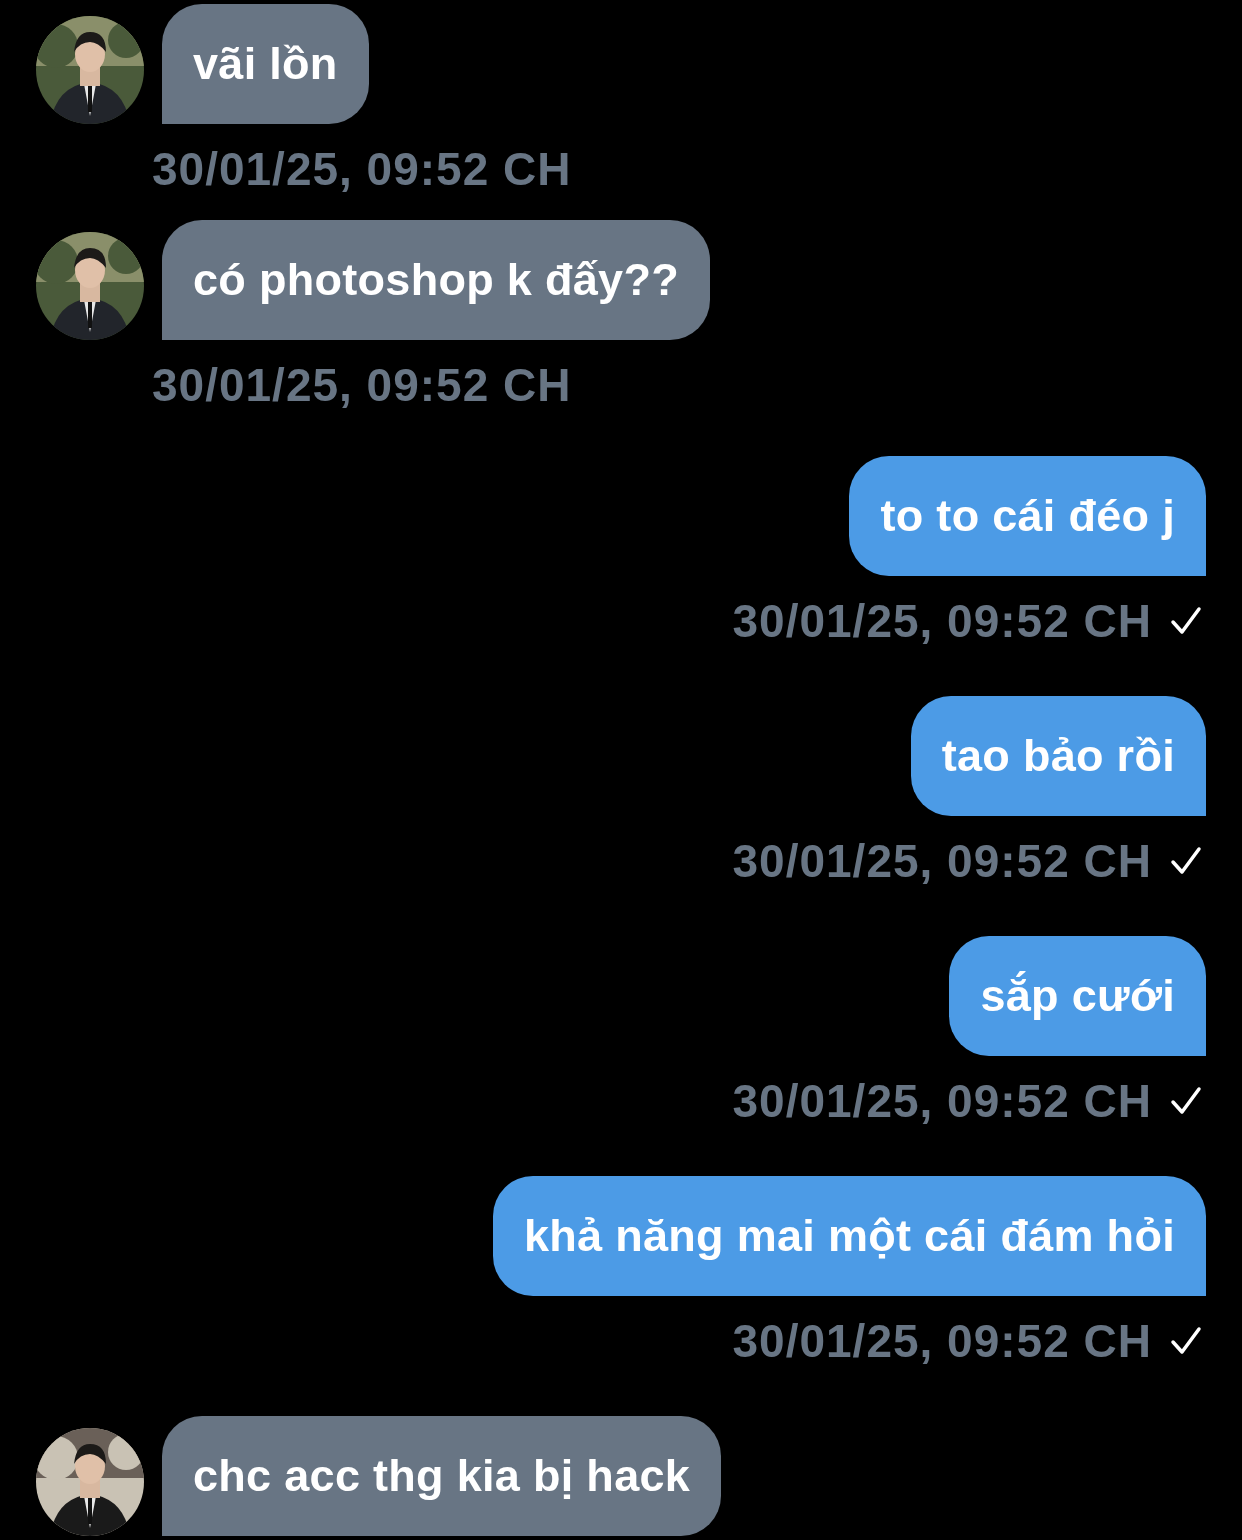  What do you see at coordinates (265, 64) in the screenshot?
I see `message-bubble: vãi lồn` at bounding box center [265, 64].